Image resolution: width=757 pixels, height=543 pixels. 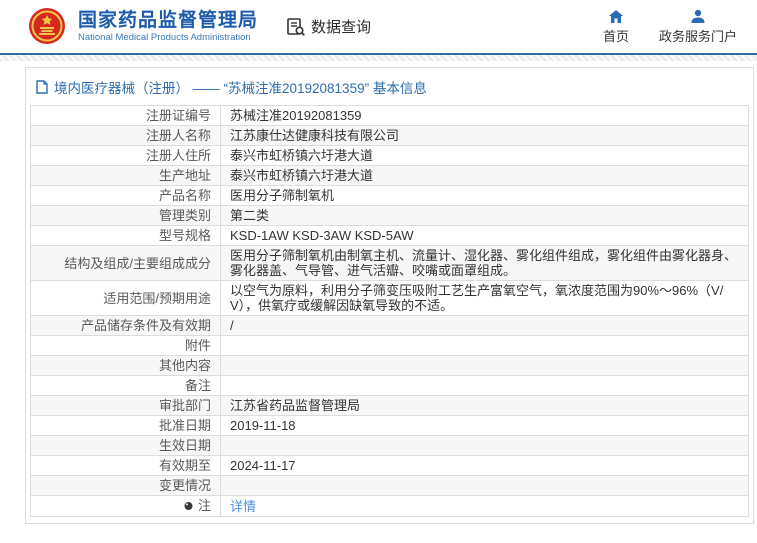 I want to click on table-row: 注册证编号 苏械注准20192081359, so click(x=389, y=115).